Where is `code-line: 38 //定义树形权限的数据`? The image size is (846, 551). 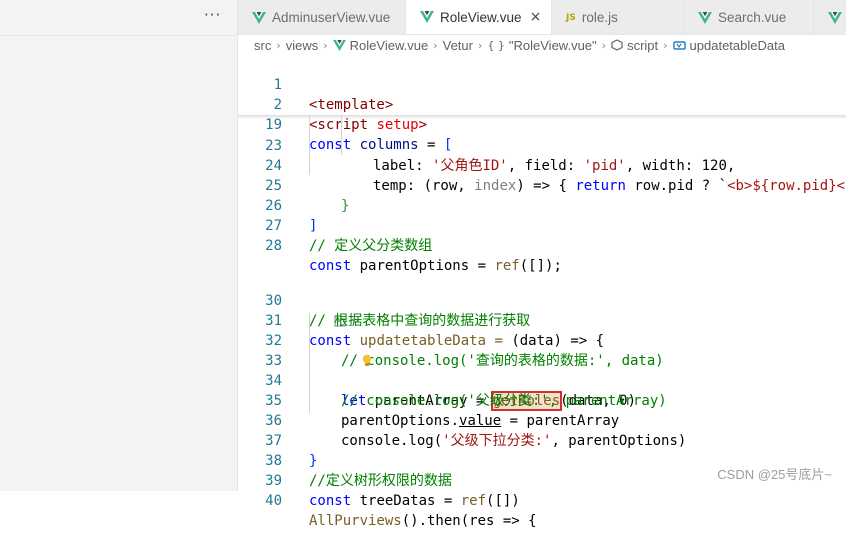
code-line: 38 //定义树形权限的数据 is located at coordinates (542, 460).